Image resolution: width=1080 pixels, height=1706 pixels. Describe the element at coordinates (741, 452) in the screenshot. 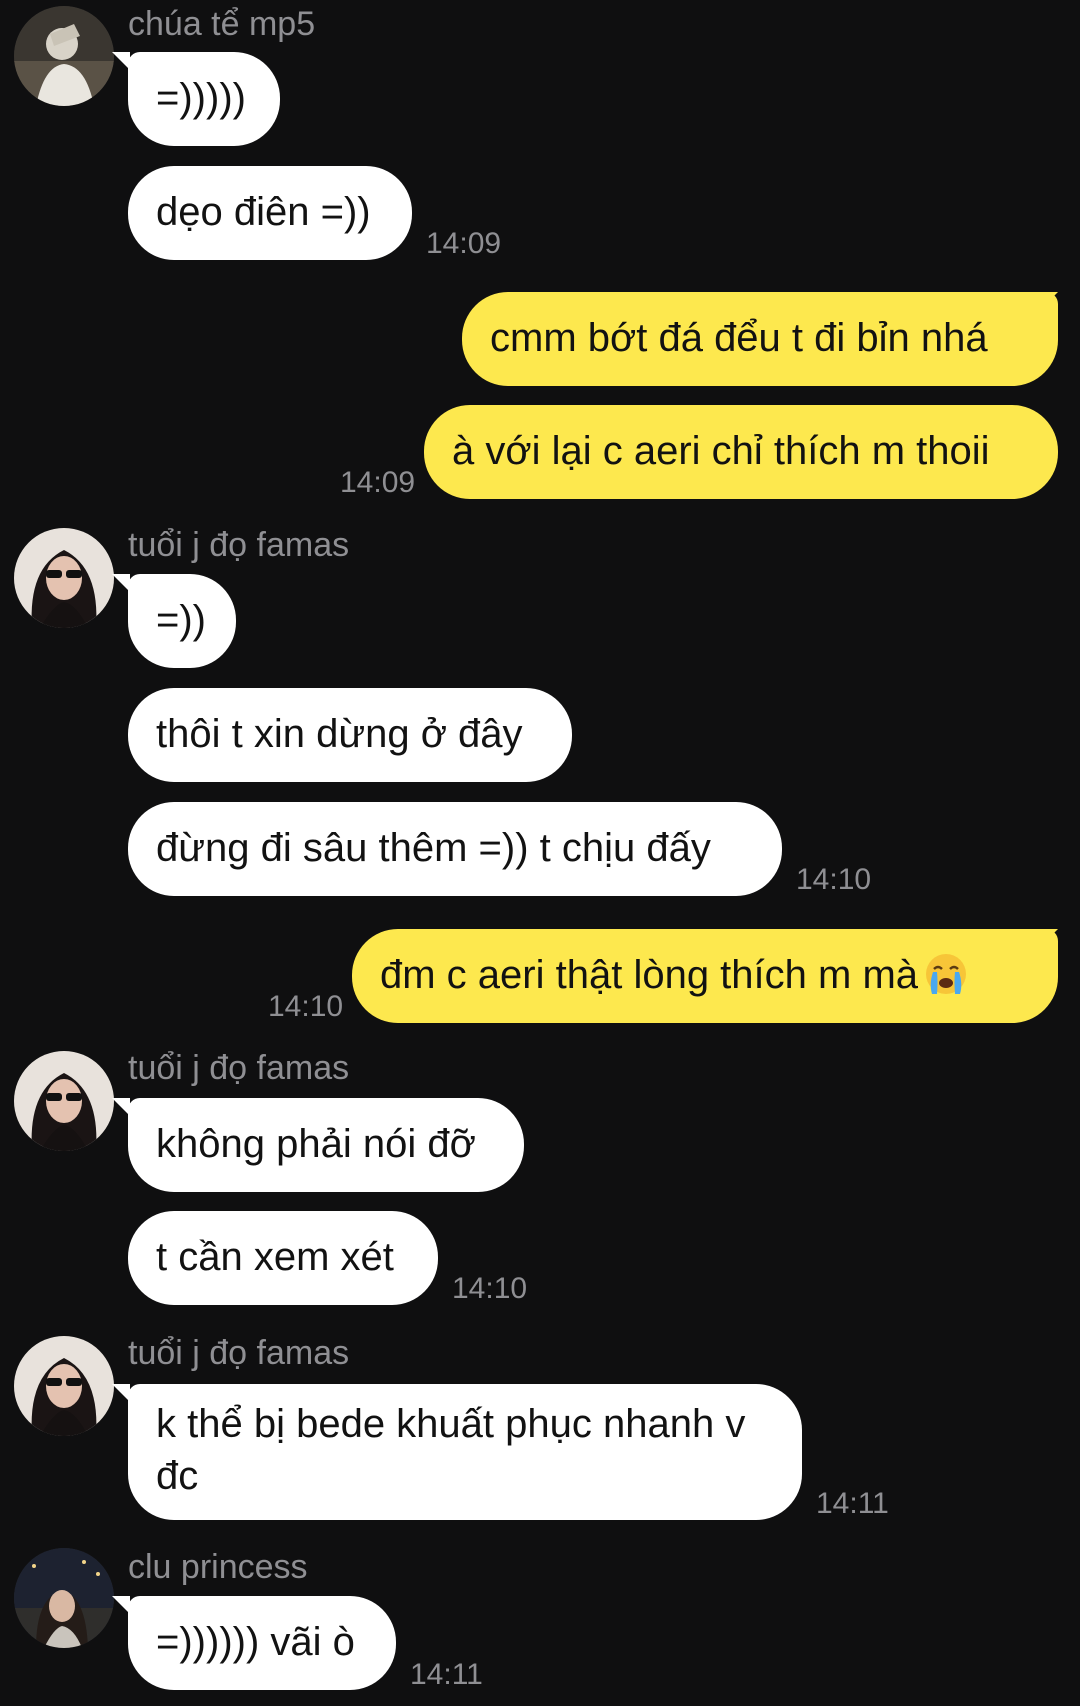

I see `message-bubble: à với lại c aeri chỉ thích m thoii` at that location.